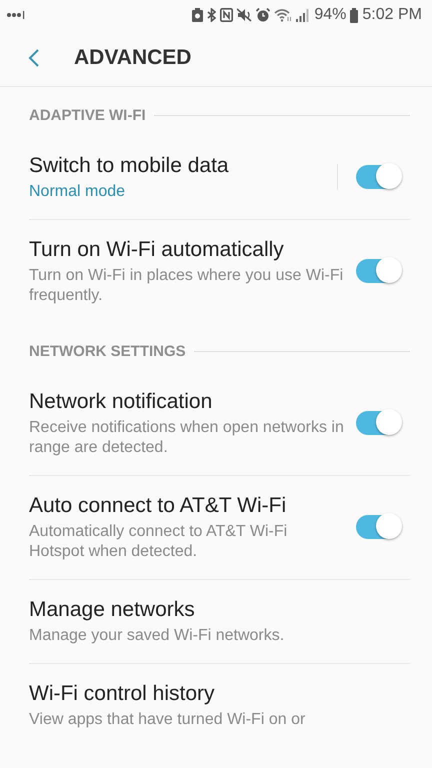  Describe the element at coordinates (77, 192) in the screenshot. I see `item-subtitle: Normal mode` at that location.